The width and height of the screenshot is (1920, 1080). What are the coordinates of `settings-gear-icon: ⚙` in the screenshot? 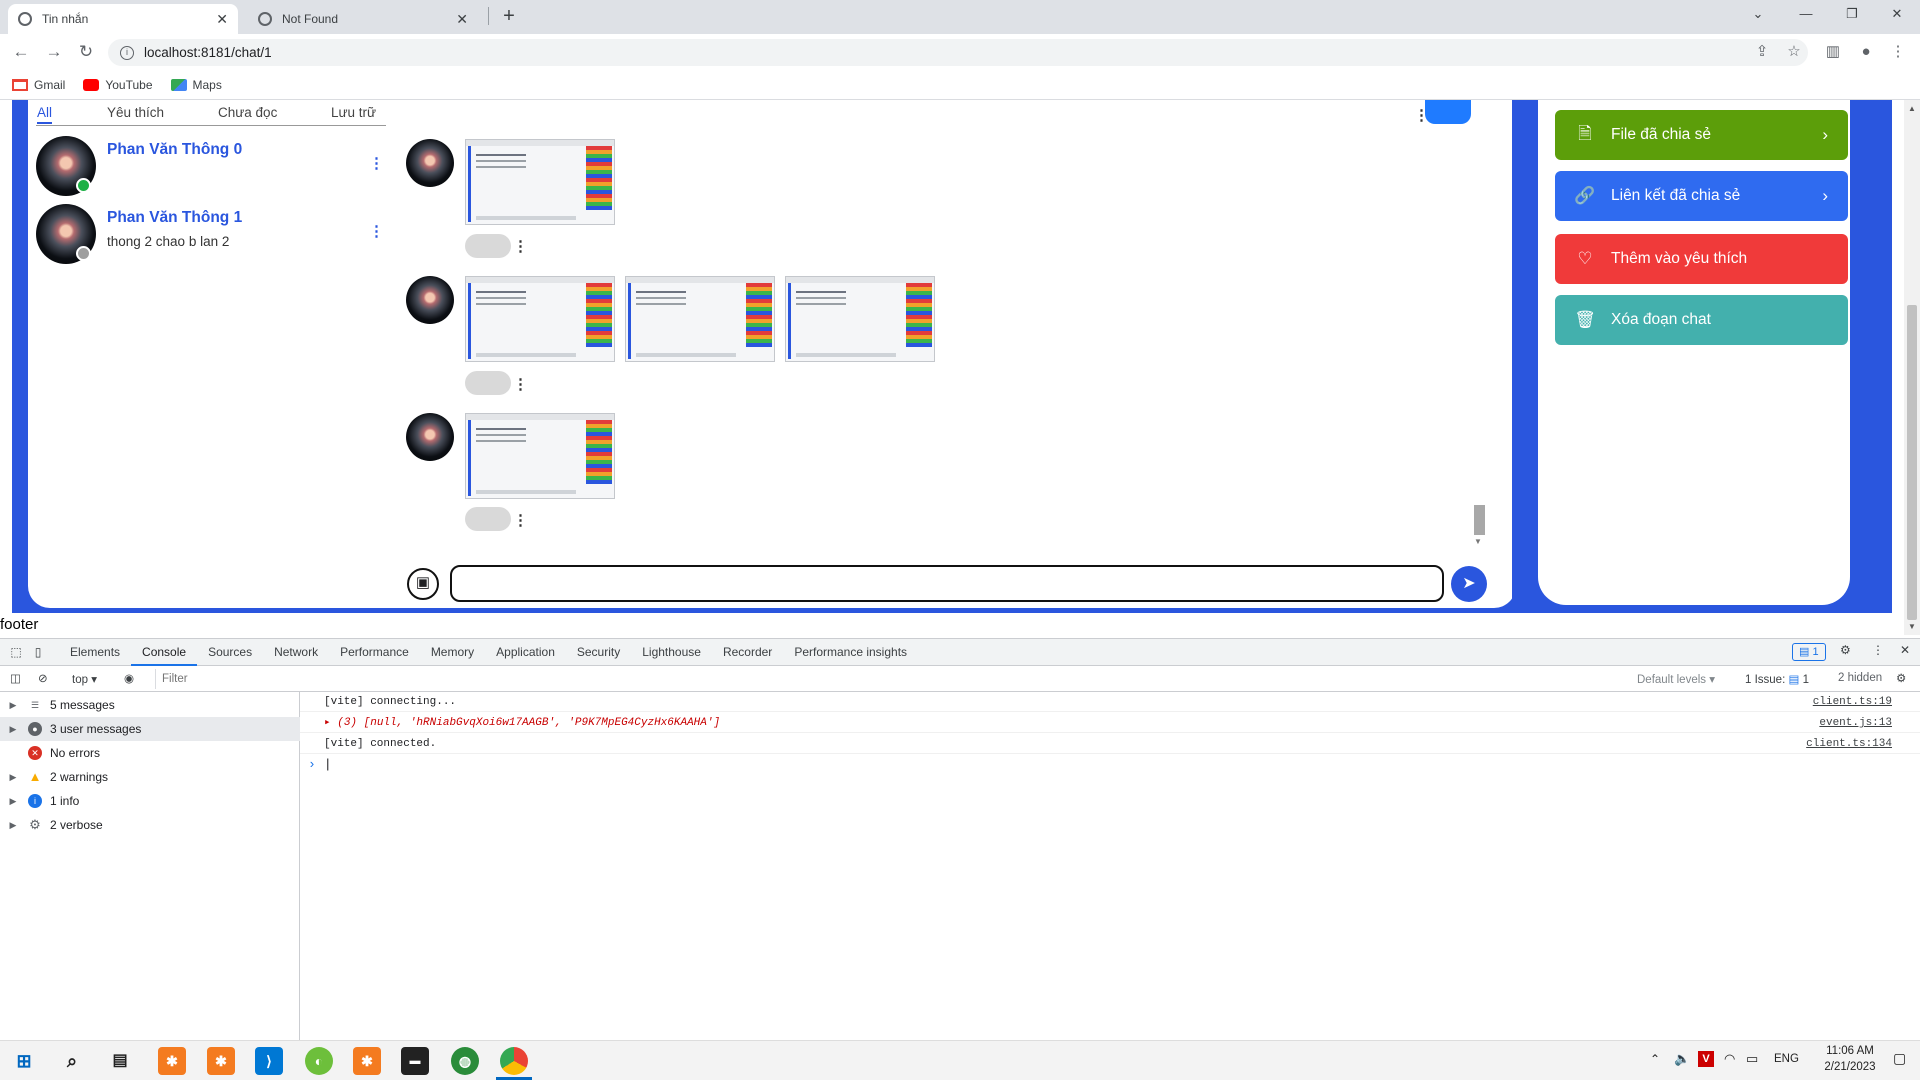 It's located at (1845, 650).